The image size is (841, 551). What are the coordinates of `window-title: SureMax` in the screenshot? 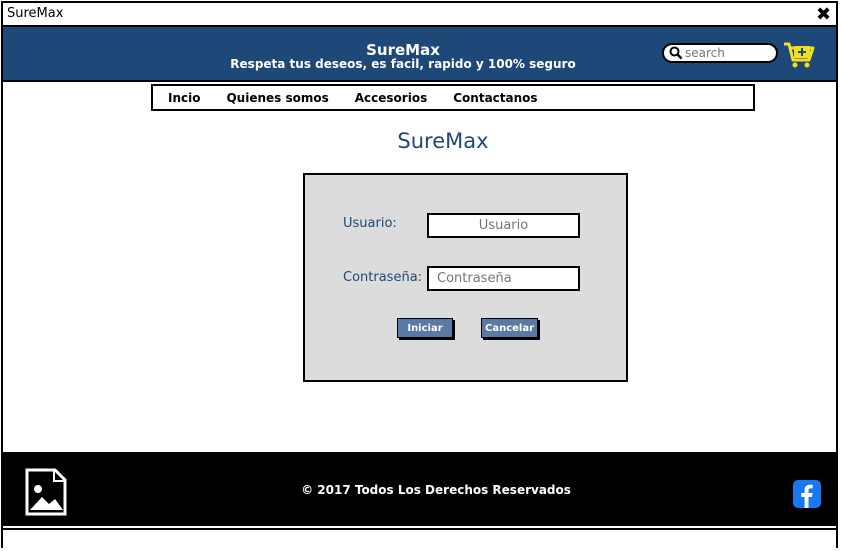 It's located at (35, 13).